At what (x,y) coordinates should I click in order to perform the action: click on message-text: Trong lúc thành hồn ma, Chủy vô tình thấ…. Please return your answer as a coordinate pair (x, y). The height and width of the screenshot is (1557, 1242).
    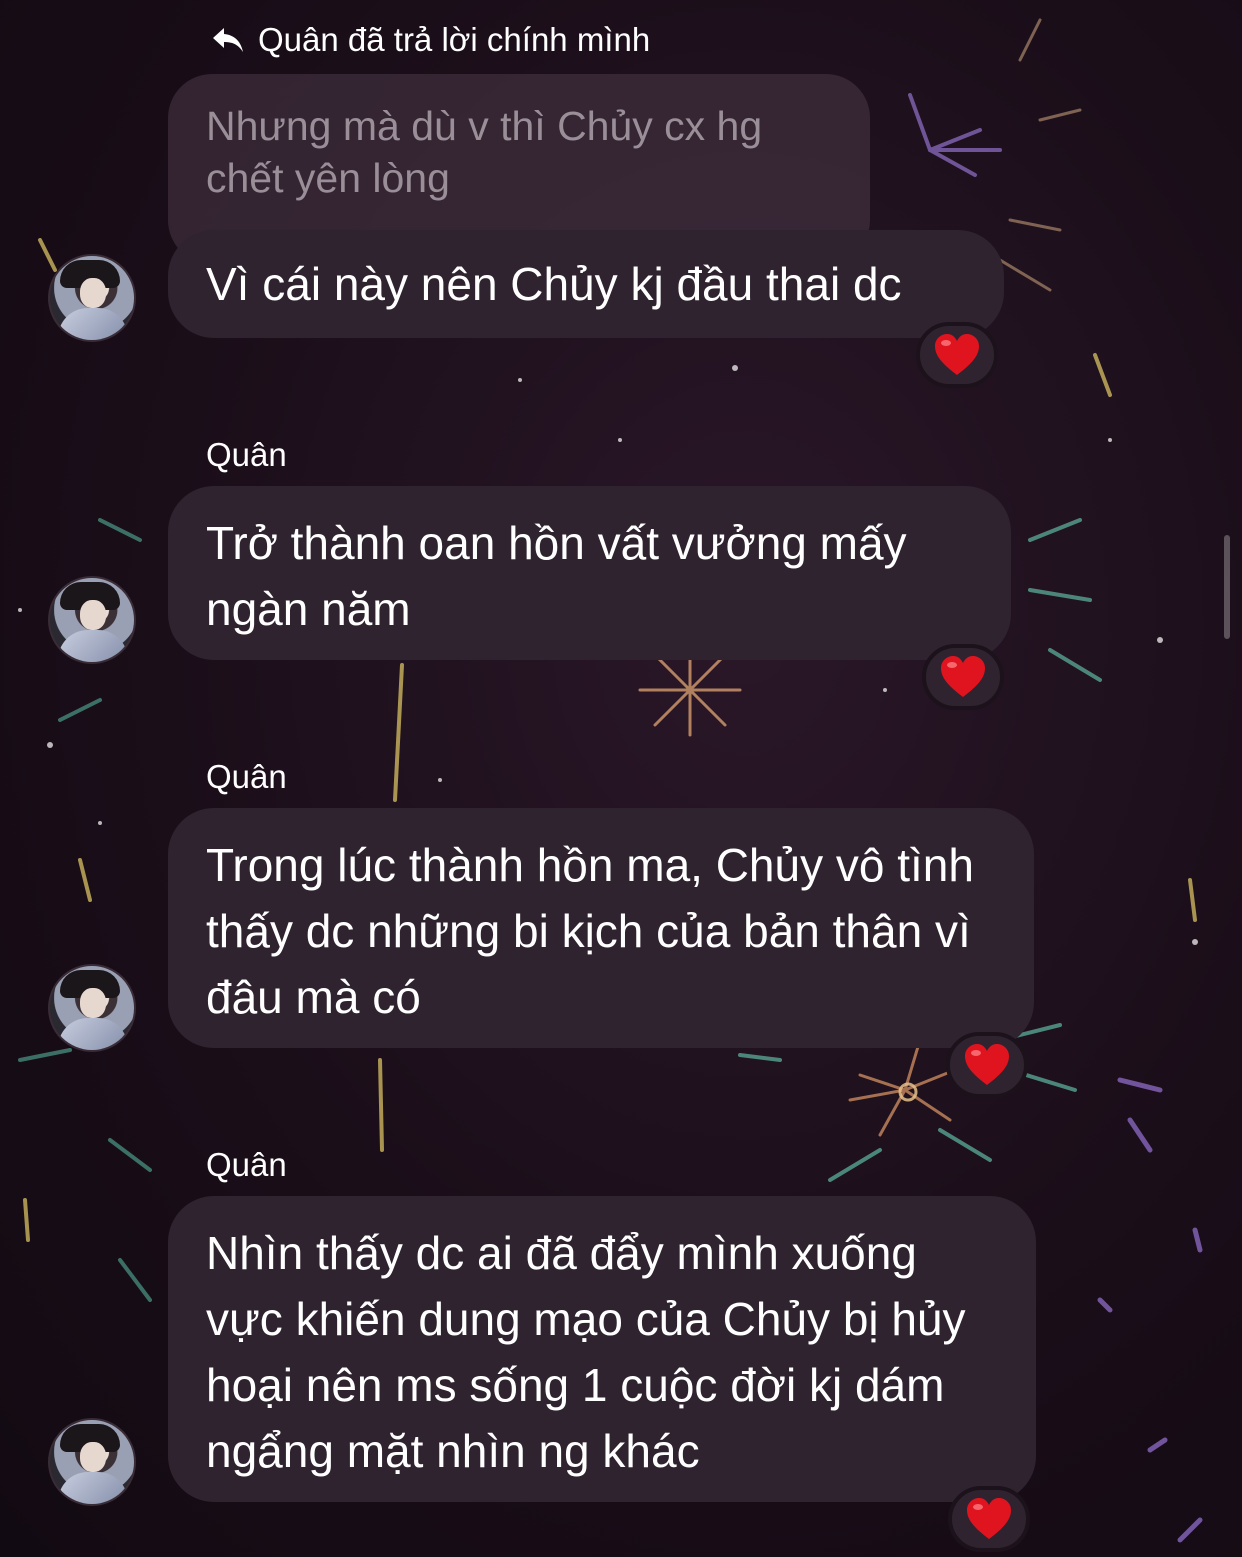
    Looking at the image, I should click on (590, 931).